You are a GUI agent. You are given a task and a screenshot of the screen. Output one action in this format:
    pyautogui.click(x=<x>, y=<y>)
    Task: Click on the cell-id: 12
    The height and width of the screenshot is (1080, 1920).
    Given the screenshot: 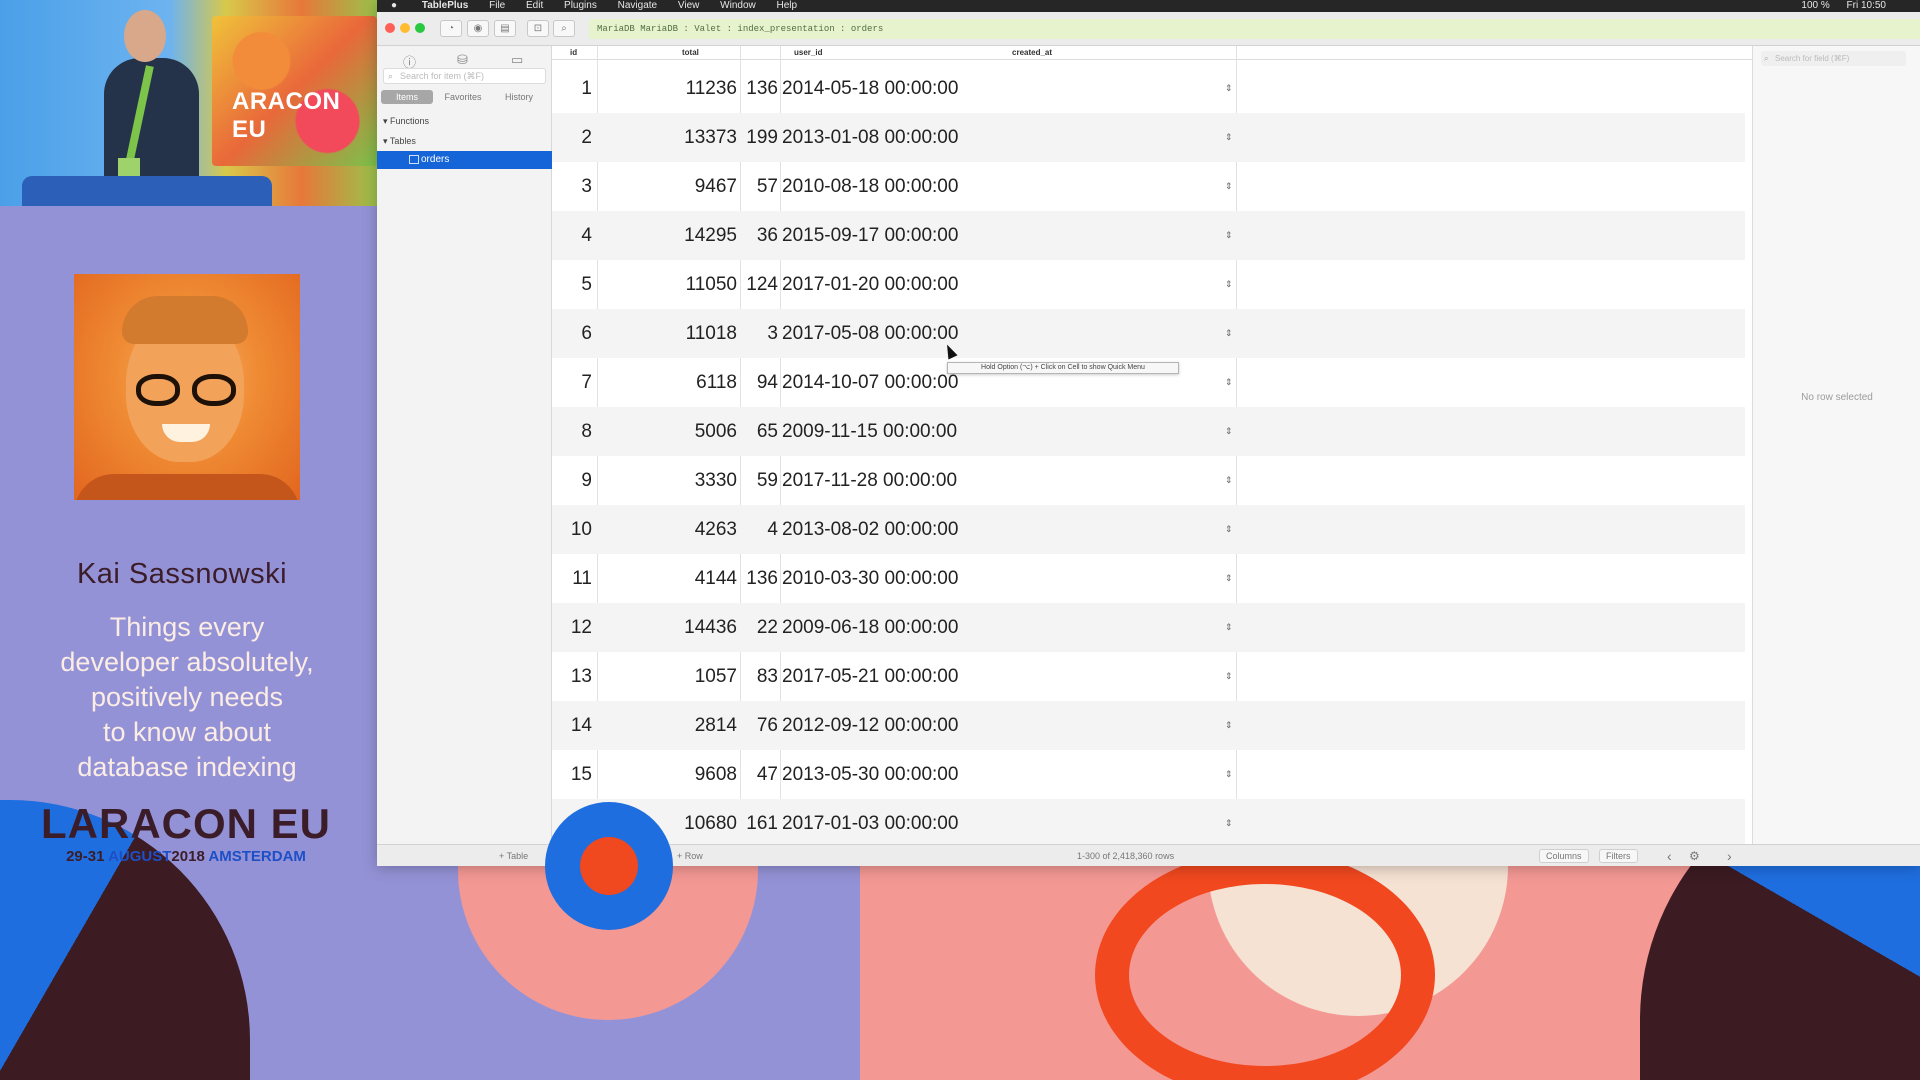 What is the action you would take?
    pyautogui.click(x=572, y=627)
    